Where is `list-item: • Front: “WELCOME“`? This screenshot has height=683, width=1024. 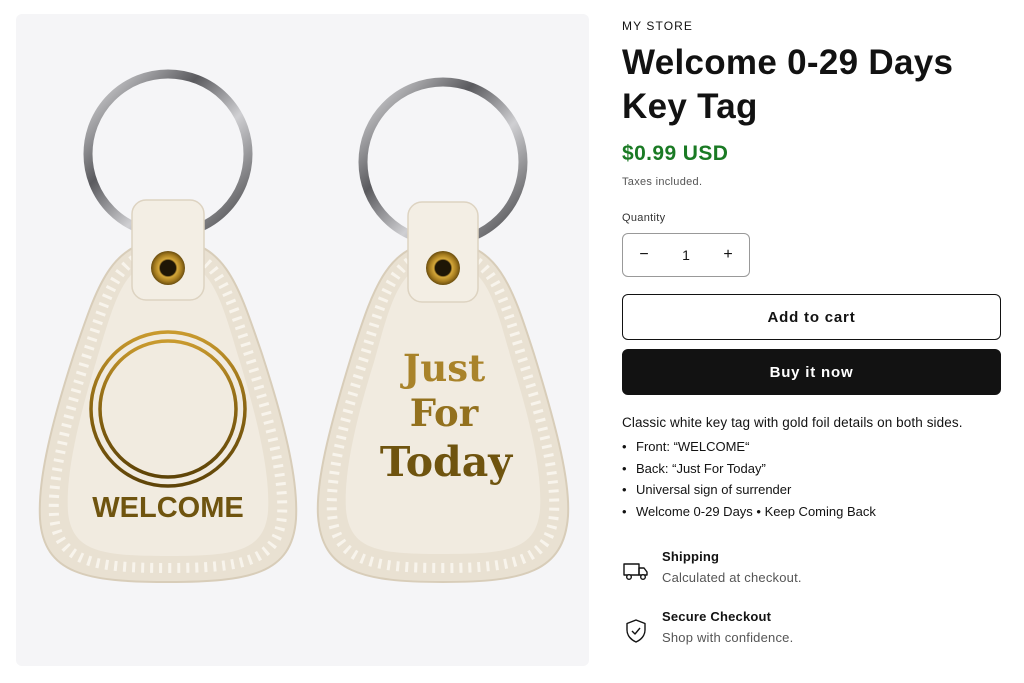 list-item: • Front: “WELCOME“ is located at coordinates (749, 448).